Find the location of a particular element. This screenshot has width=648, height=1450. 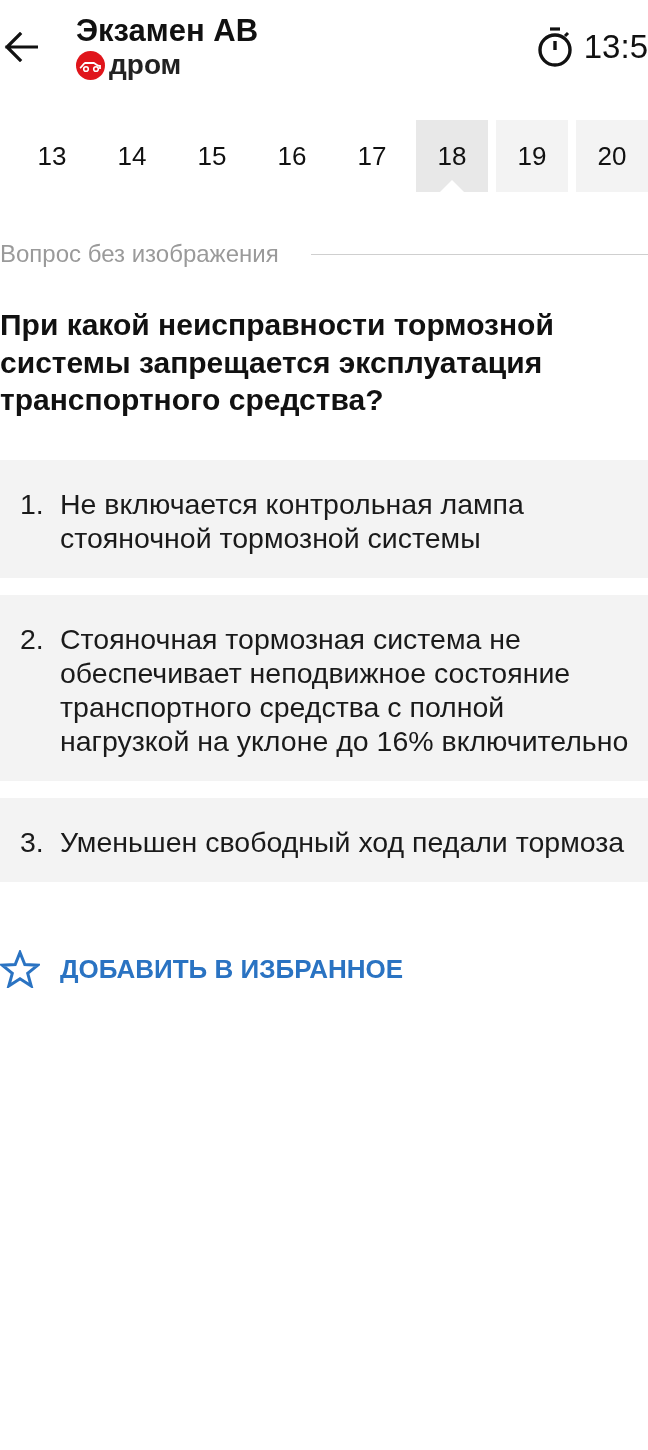

back-arrow-icon is located at coordinates (21, 47).